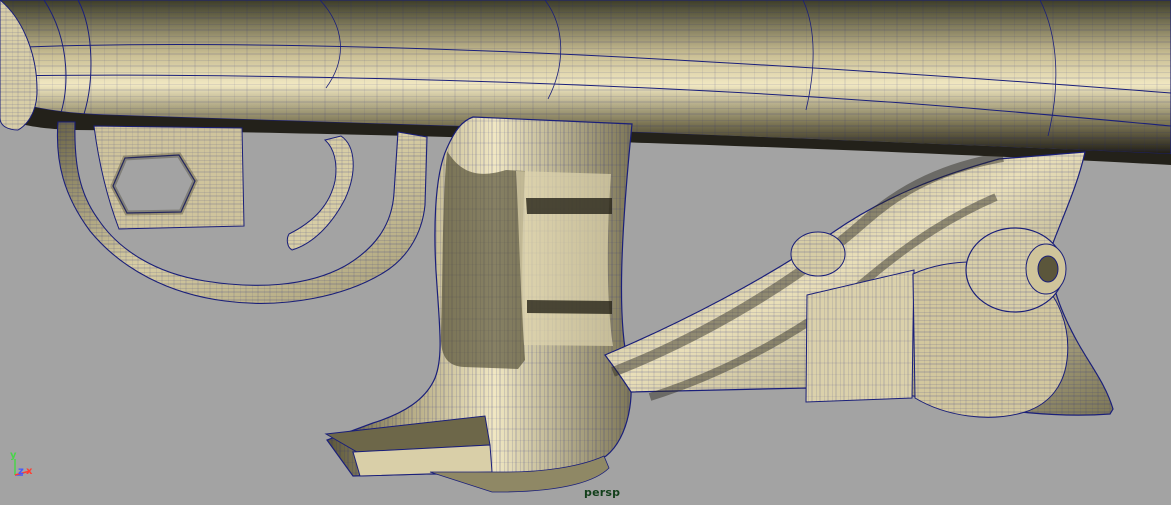 This screenshot has width=1171, height=505. I want to click on y-axis-label: y, so click(13, 455).